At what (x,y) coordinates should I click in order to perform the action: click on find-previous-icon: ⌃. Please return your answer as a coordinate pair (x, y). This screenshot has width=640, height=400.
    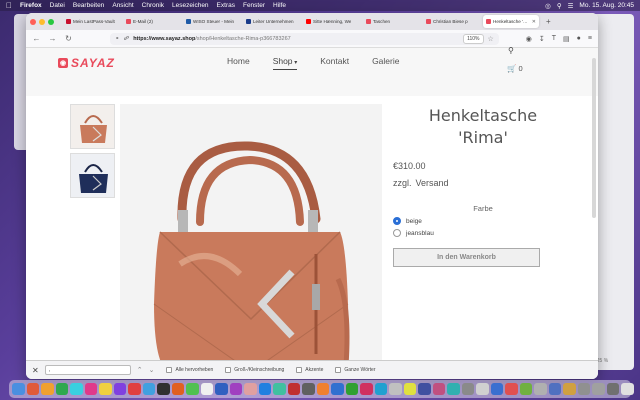
    Looking at the image, I should click on (140, 370).